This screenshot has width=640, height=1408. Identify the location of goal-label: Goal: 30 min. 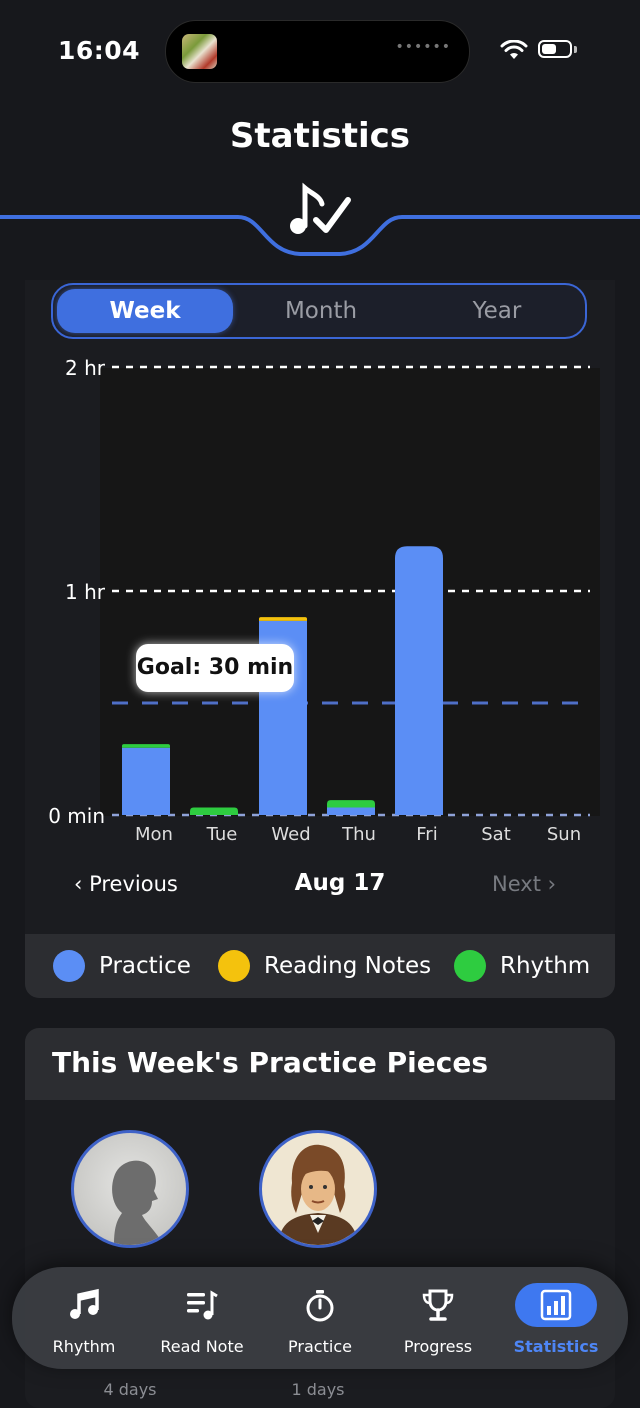
(215, 668).